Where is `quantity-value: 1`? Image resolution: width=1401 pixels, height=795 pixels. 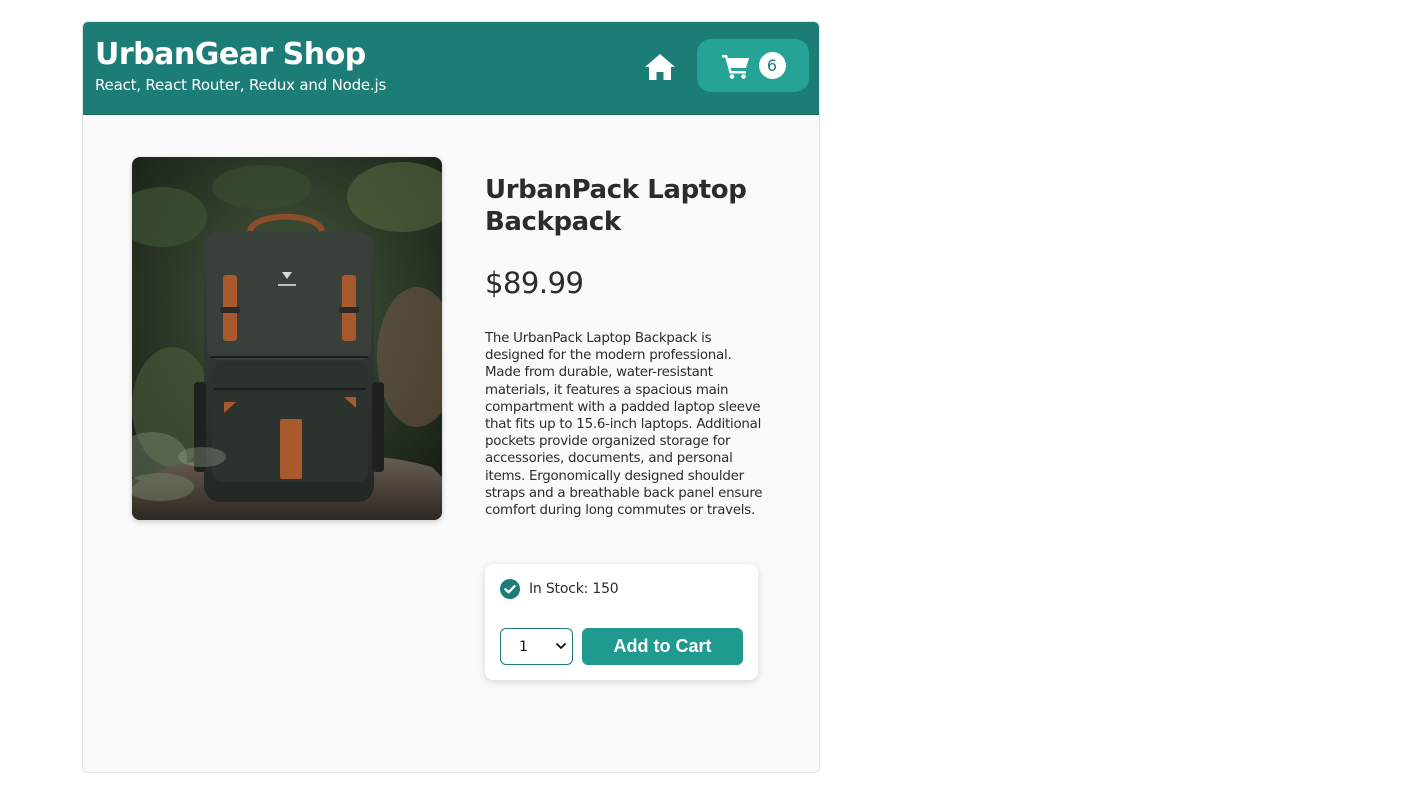
quantity-value: 1 is located at coordinates (523, 646).